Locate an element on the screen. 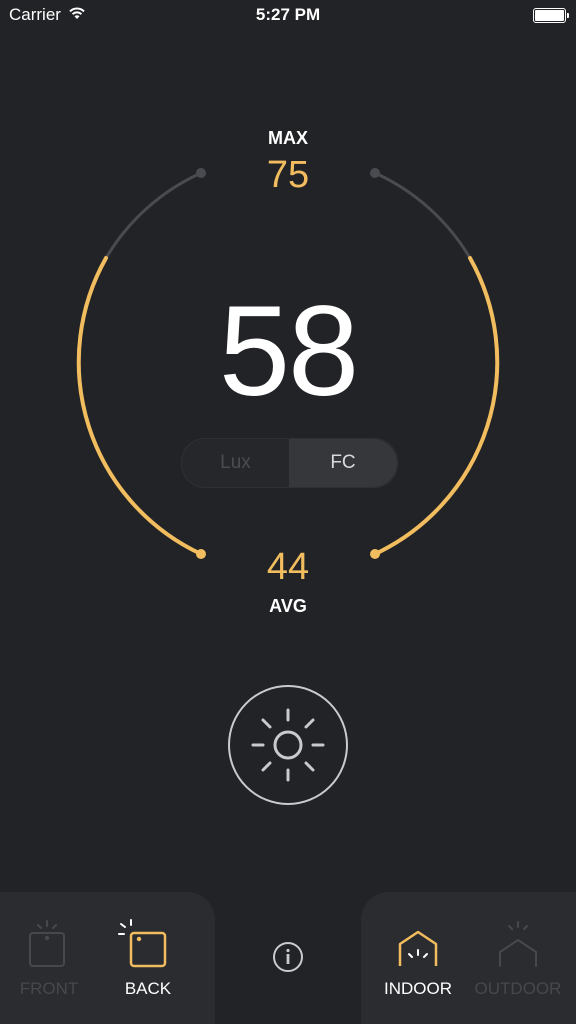 The width and height of the screenshot is (576, 1024). tab-front: FRONT is located at coordinates (49, 958).